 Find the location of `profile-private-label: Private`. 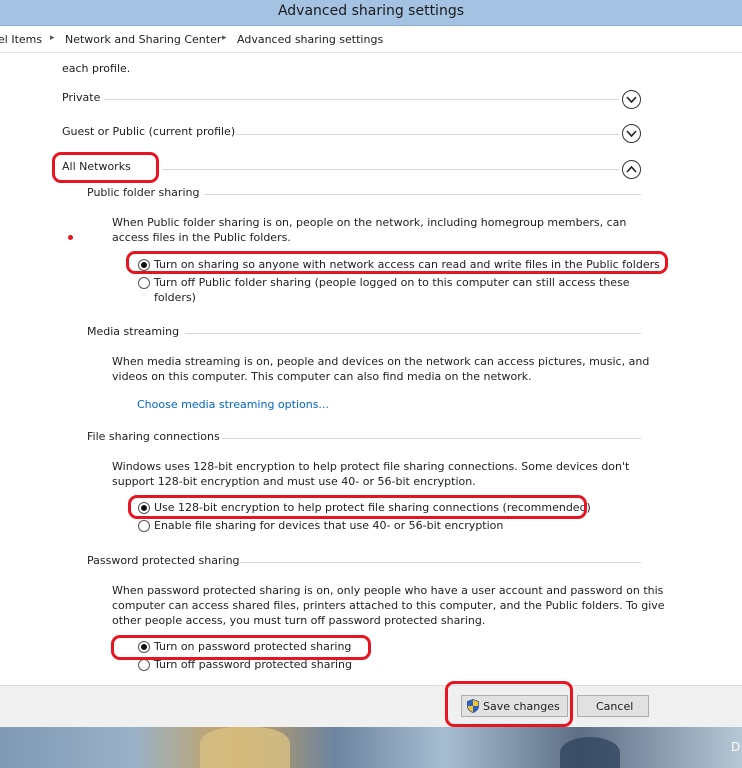

profile-private-label: Private is located at coordinates (81, 97).